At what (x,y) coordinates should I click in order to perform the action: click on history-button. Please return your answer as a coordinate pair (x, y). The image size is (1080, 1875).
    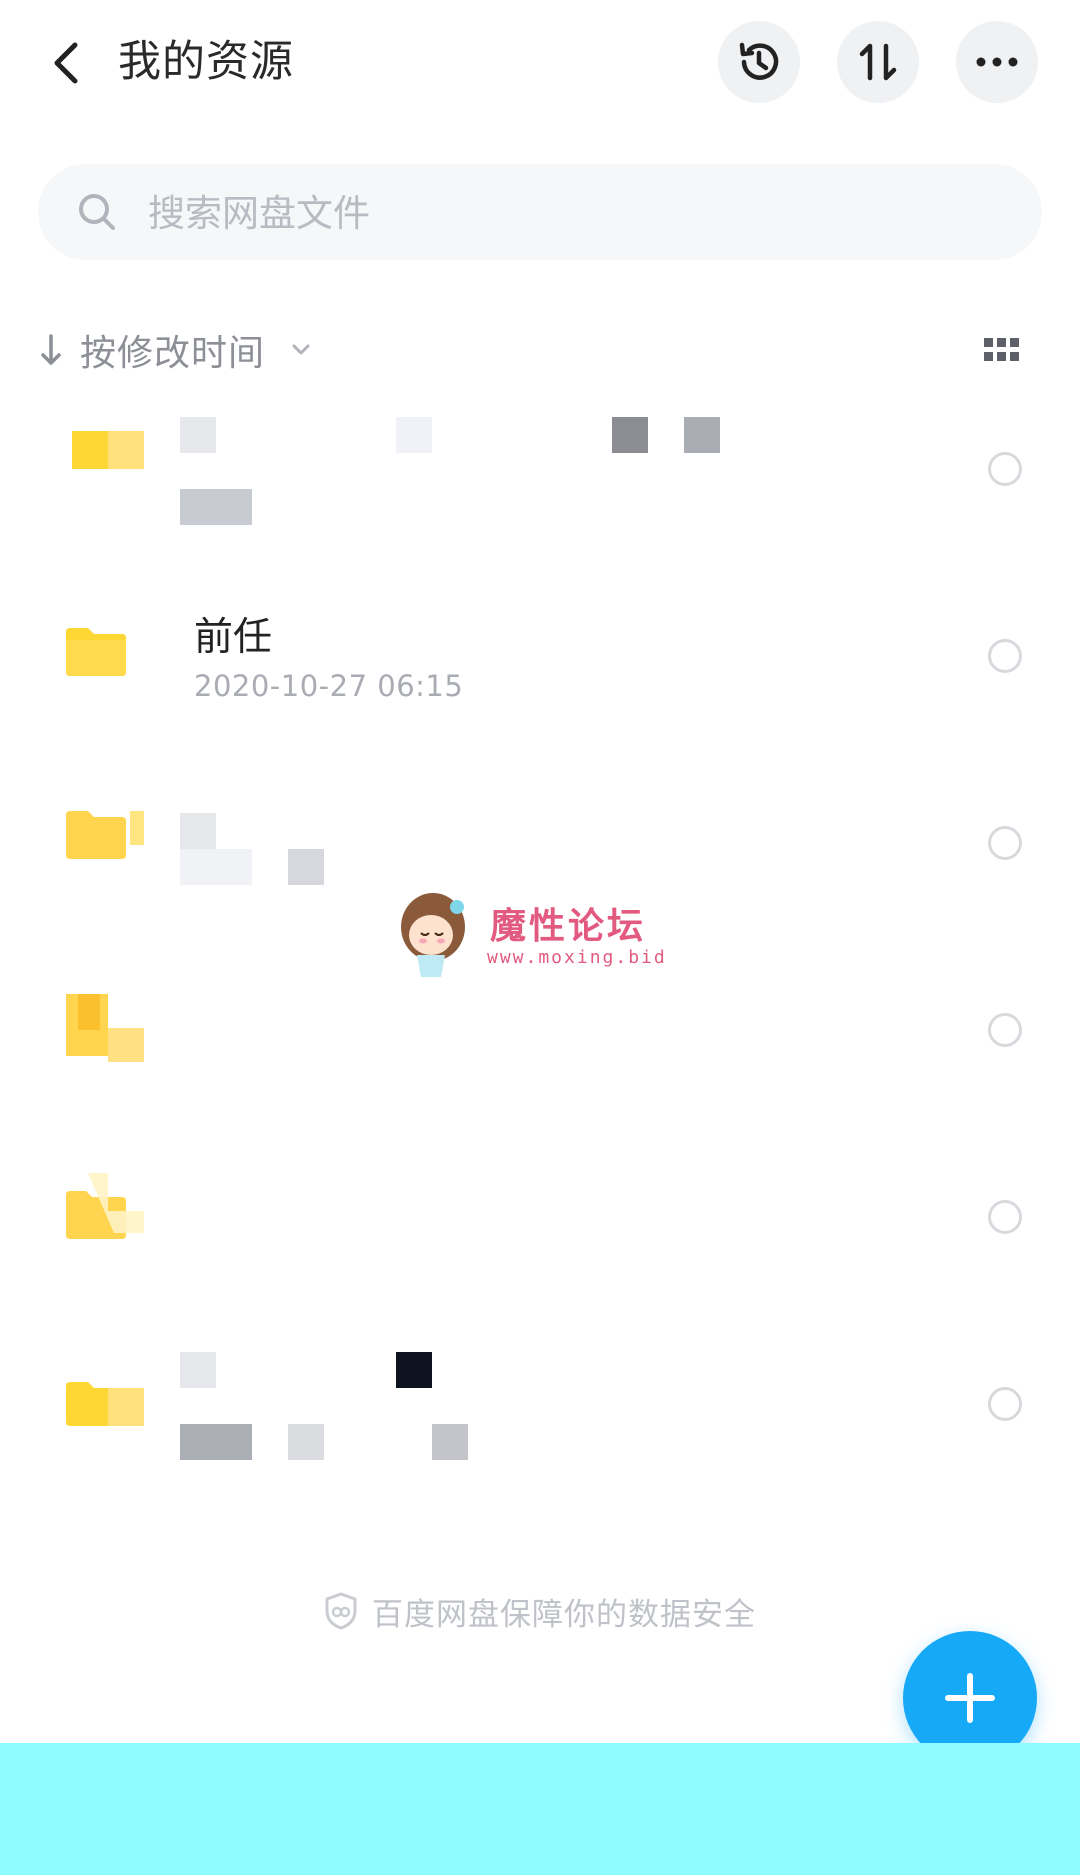
    Looking at the image, I should click on (759, 62).